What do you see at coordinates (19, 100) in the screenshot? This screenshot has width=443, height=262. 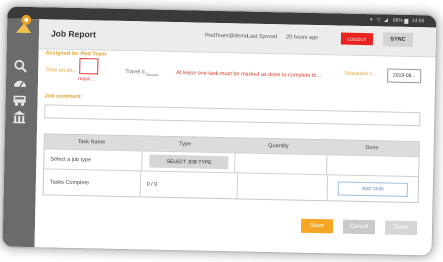 I see `truck-icon` at bounding box center [19, 100].